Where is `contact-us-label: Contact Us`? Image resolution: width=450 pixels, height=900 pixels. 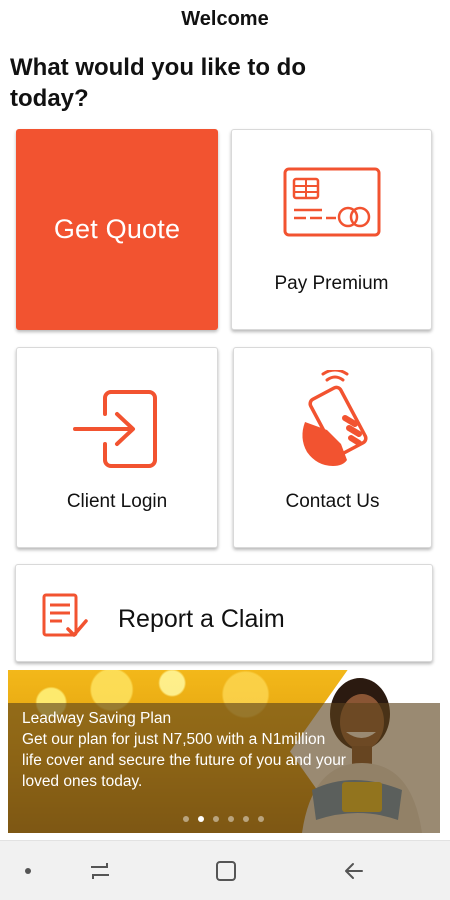
contact-us-label: Contact Us is located at coordinates (332, 501).